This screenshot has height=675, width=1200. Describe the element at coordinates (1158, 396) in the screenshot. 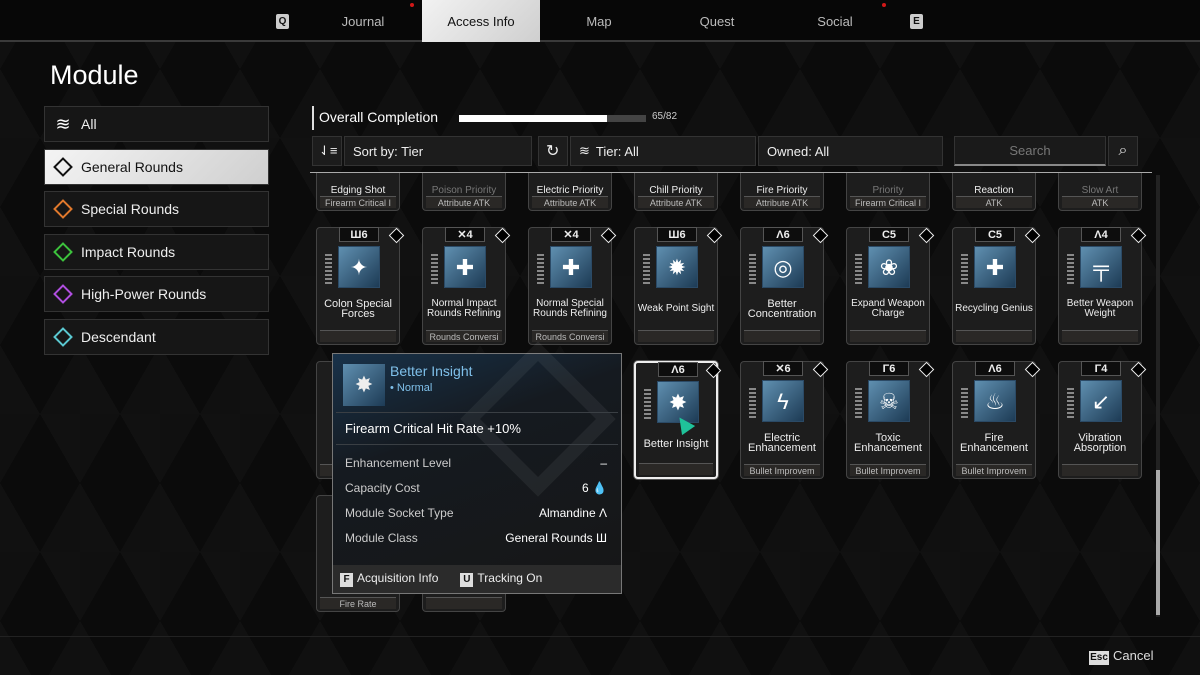

I see `grid-scrollbar` at that location.